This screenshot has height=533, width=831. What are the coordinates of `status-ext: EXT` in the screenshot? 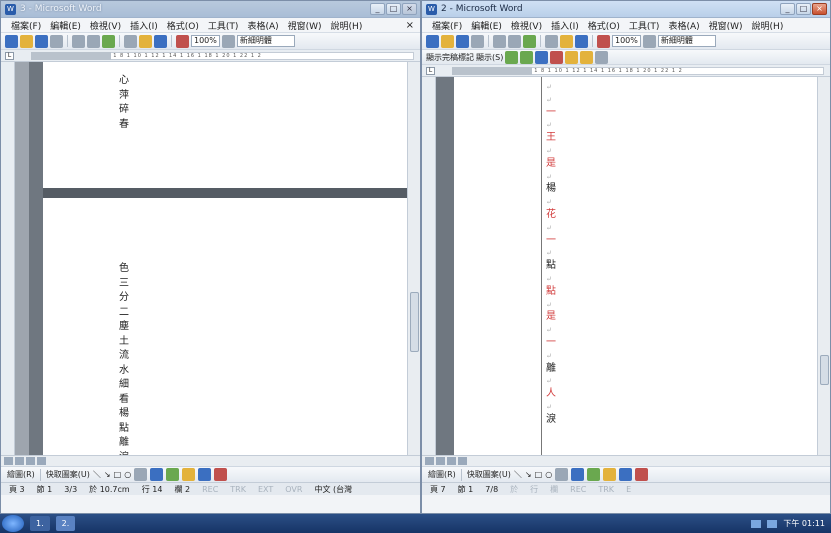 It's located at (265, 489).